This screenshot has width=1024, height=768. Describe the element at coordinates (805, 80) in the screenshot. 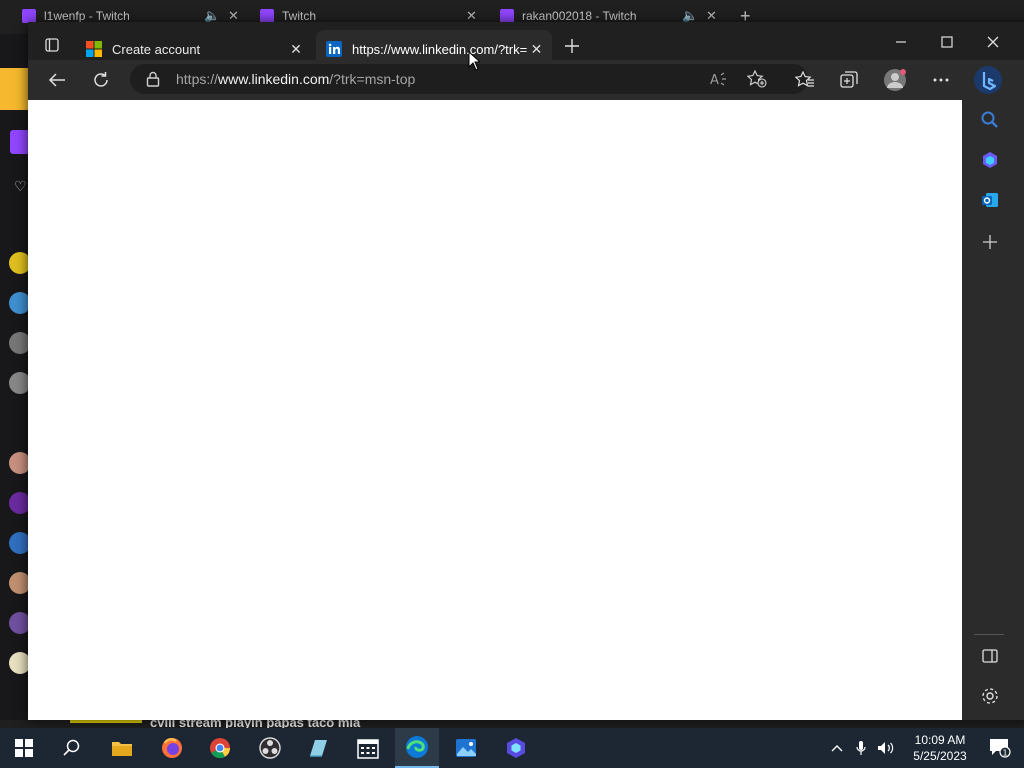

I see `favorites-button` at that location.